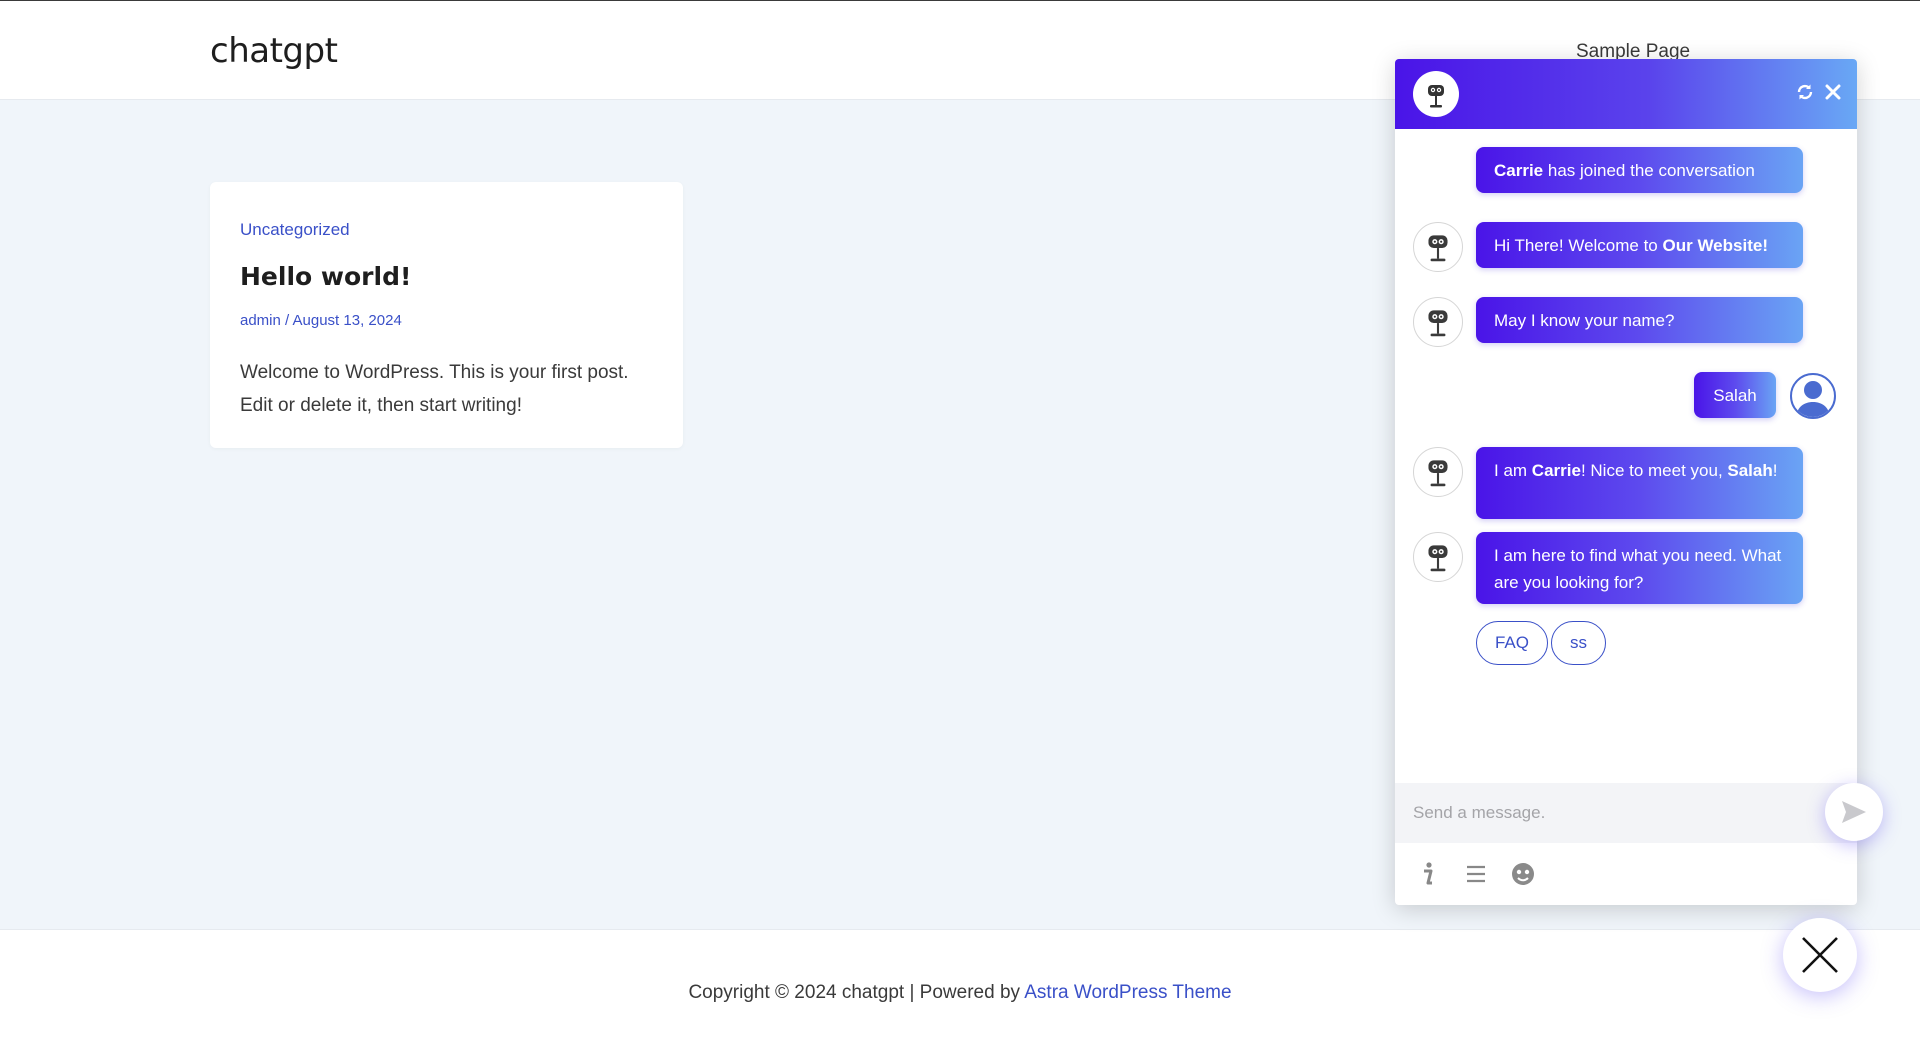  I want to click on post-category: Uncategorized, so click(295, 230).